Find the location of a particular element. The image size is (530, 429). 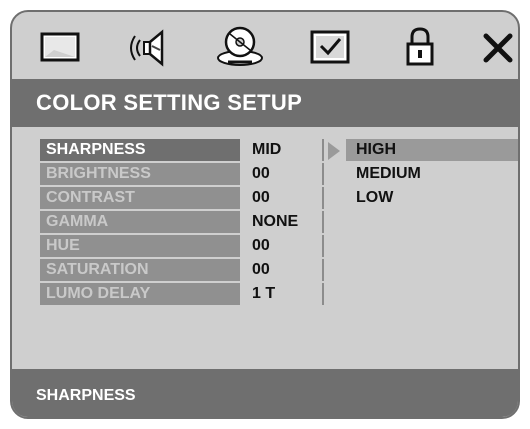

sharpness-options: HIGH MEDIUM LOW is located at coordinates (432, 175).